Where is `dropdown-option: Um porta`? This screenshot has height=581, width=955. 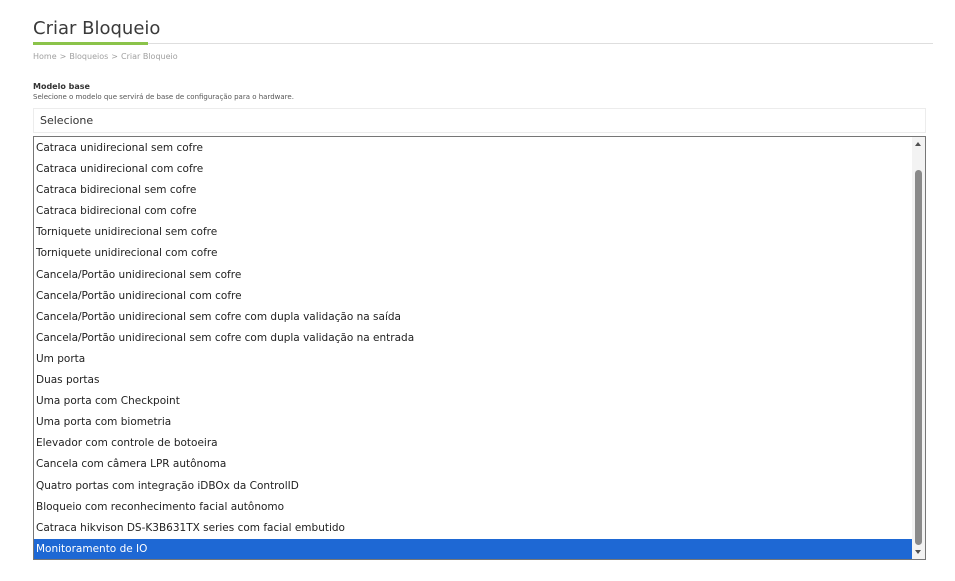 dropdown-option: Um porta is located at coordinates (473, 359).